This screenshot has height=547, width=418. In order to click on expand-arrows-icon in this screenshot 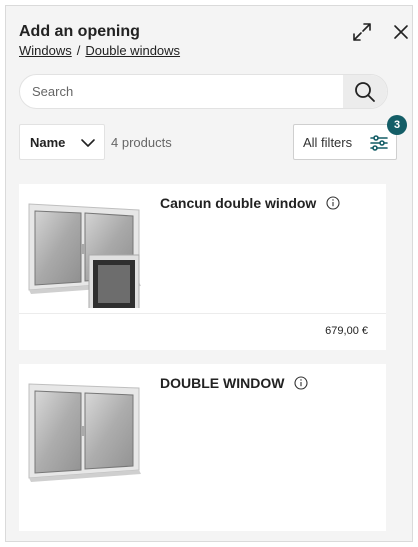, I will do `click(362, 32)`.